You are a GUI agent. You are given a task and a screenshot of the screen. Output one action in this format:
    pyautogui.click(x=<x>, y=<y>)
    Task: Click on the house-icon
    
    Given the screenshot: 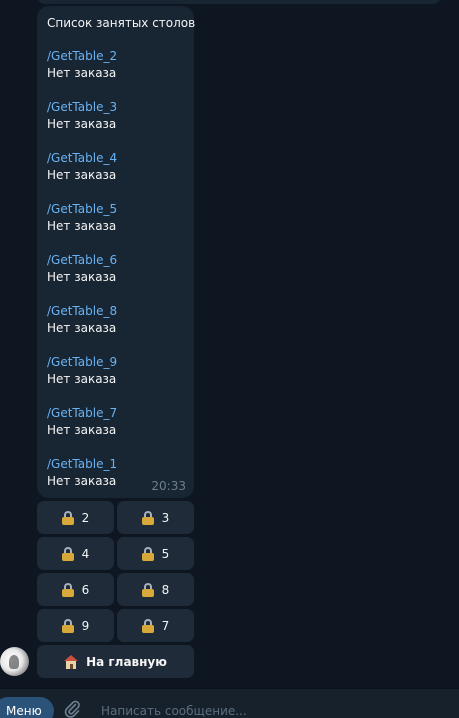 What is the action you would take?
    pyautogui.click(x=71, y=661)
    